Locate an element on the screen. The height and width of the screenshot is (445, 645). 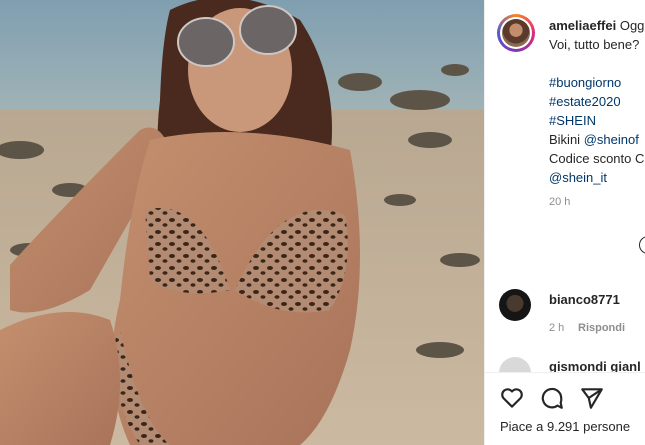
share-icon is located at coordinates (592, 398).